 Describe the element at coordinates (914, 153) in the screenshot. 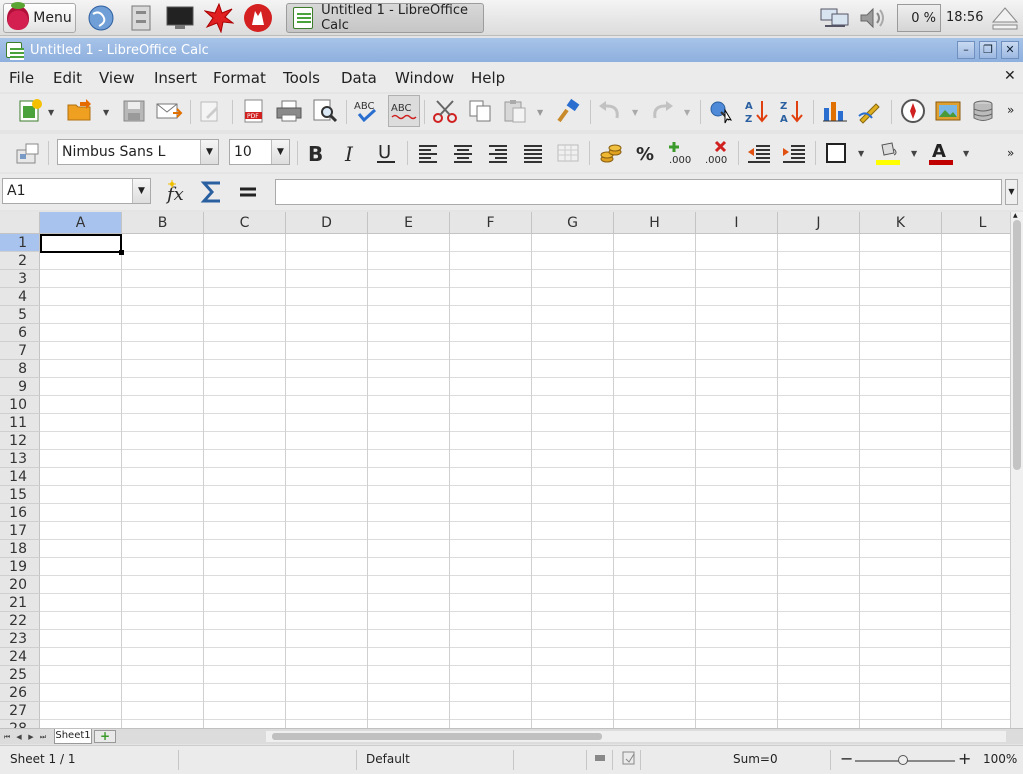

I see `background-color-dropdown-arrow: ▼` at that location.